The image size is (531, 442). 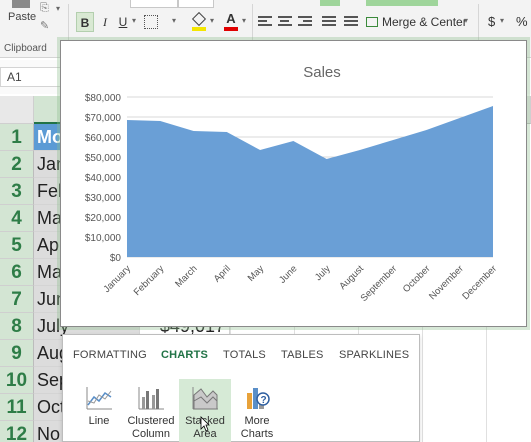 I want to click on increase-indent-icon, so click(x=351, y=22).